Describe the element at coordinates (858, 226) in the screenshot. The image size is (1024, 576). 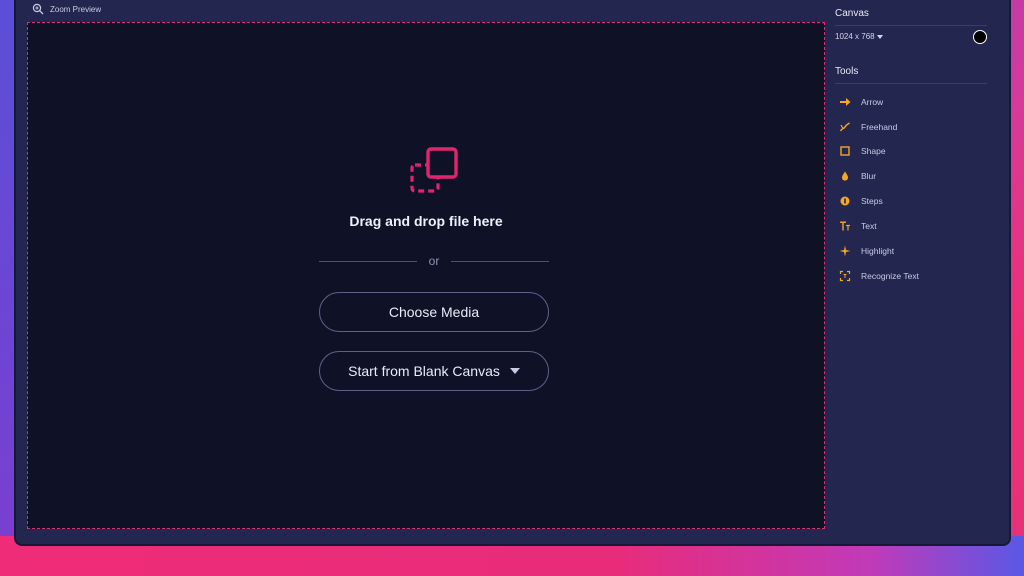
I see `tool-text: Text` at that location.